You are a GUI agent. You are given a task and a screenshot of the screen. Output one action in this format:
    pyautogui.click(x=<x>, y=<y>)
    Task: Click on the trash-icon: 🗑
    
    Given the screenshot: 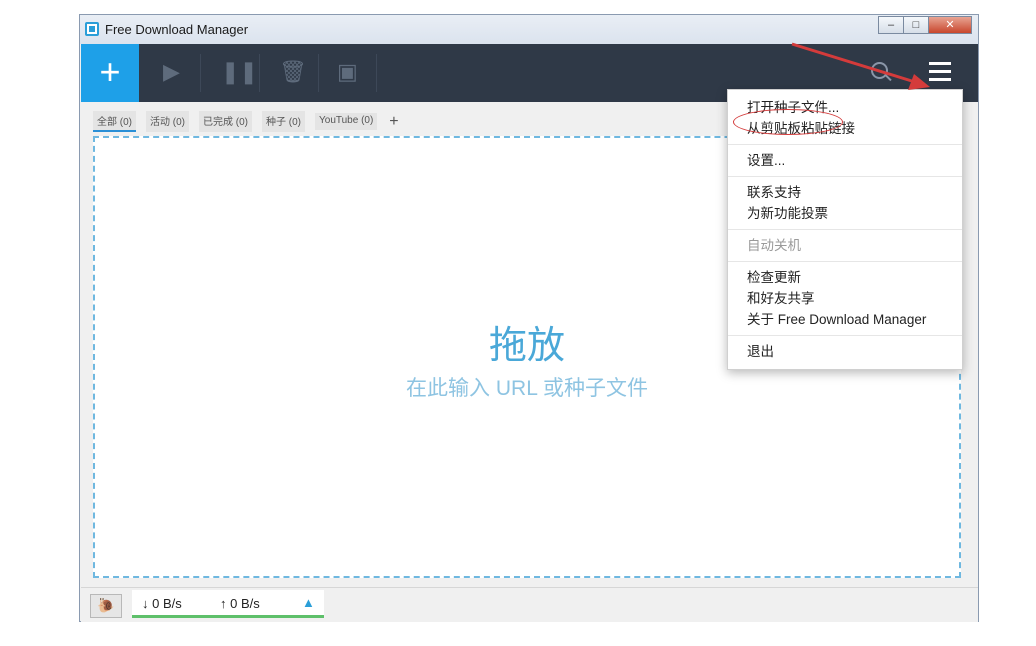 What is the action you would take?
    pyautogui.click(x=293, y=72)
    